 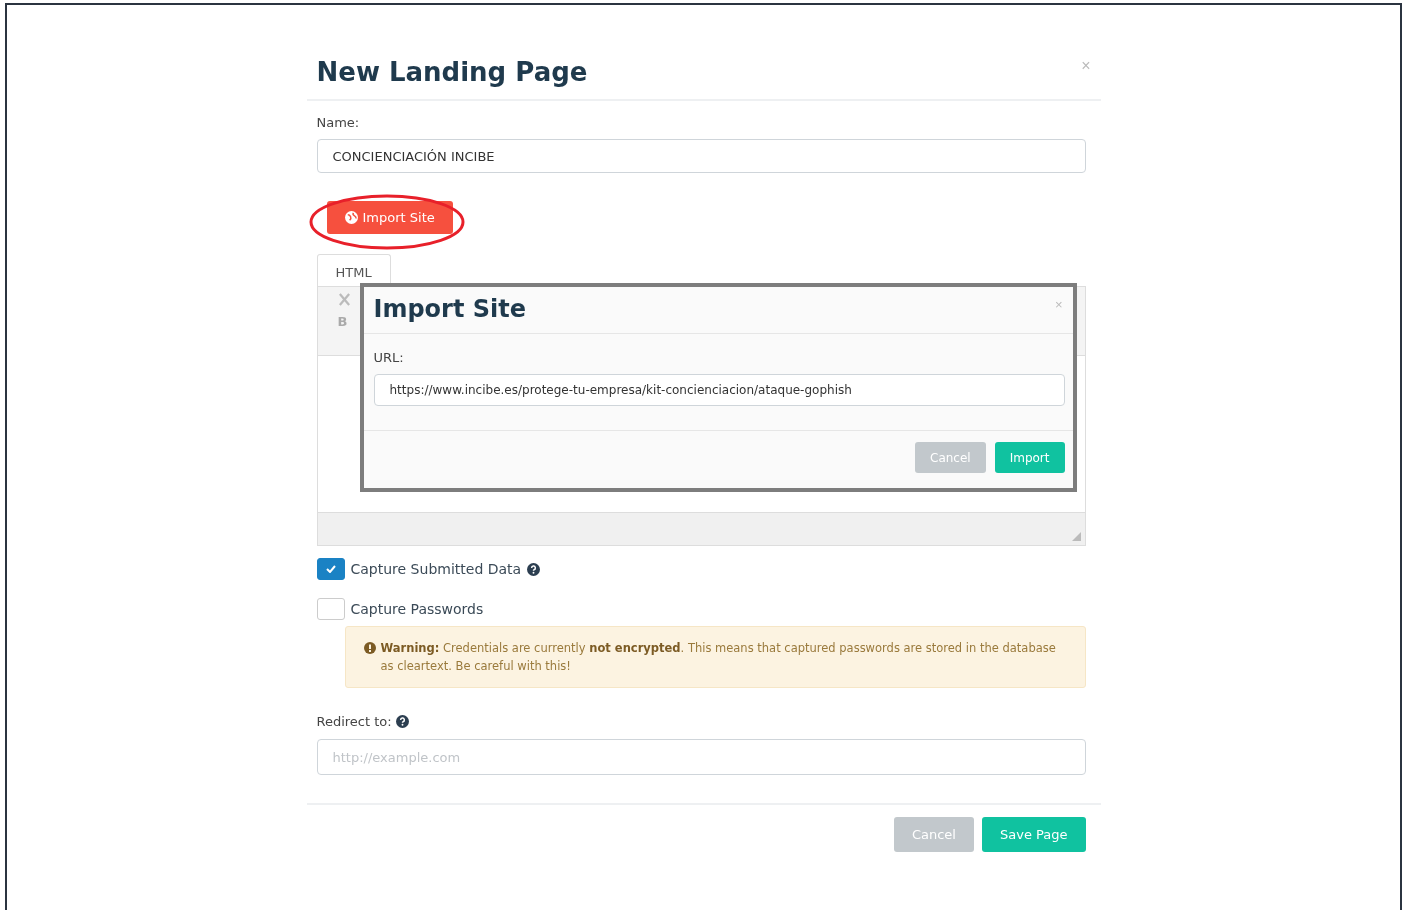 I want to click on import-site-button: Import Site, so click(x=389, y=217).